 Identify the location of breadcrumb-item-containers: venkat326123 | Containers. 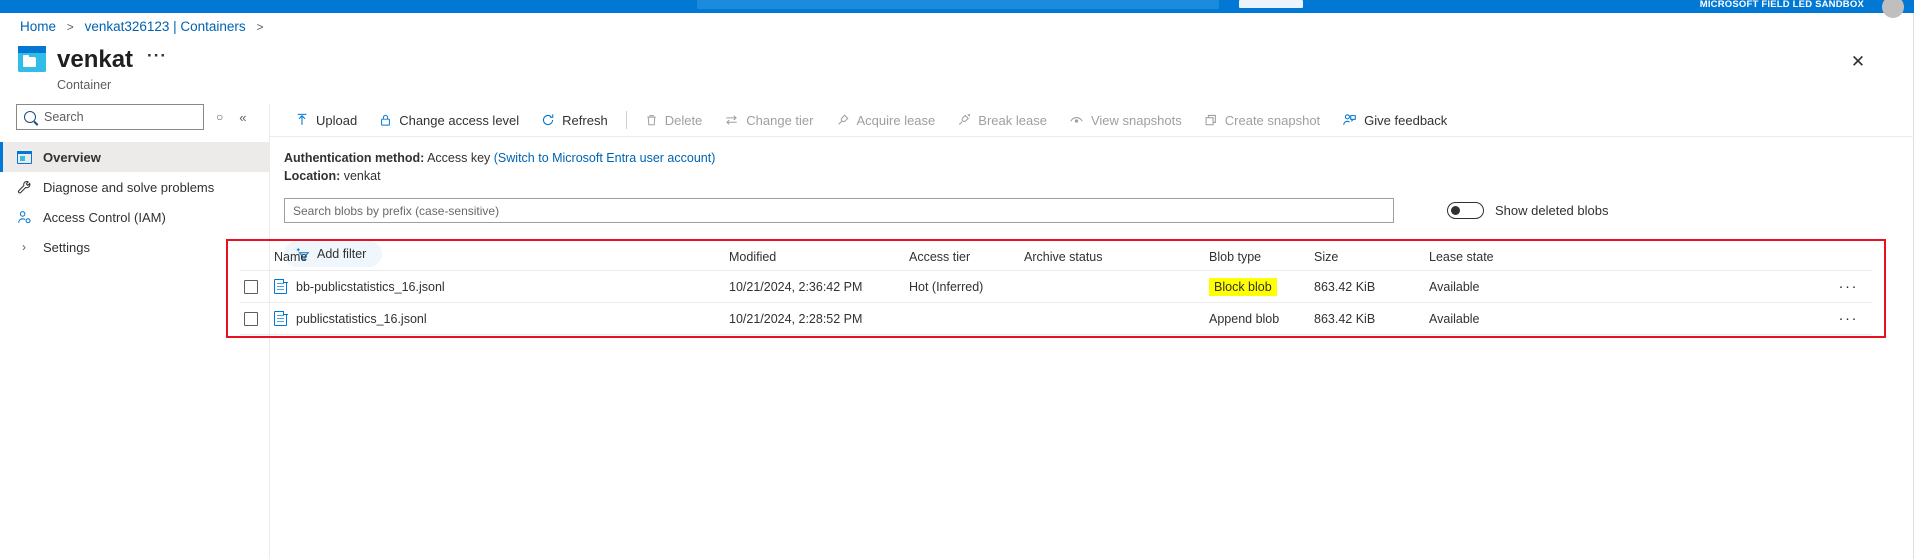
(165, 26).